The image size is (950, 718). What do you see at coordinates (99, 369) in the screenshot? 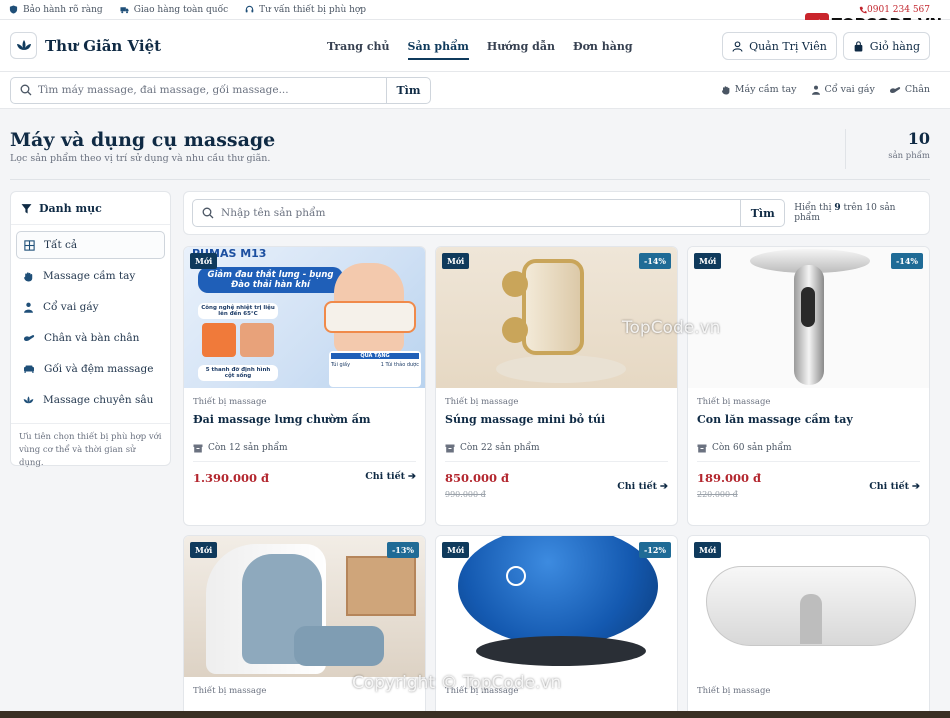
I see `category-pillow-label: Gối và đệm massage` at bounding box center [99, 369].